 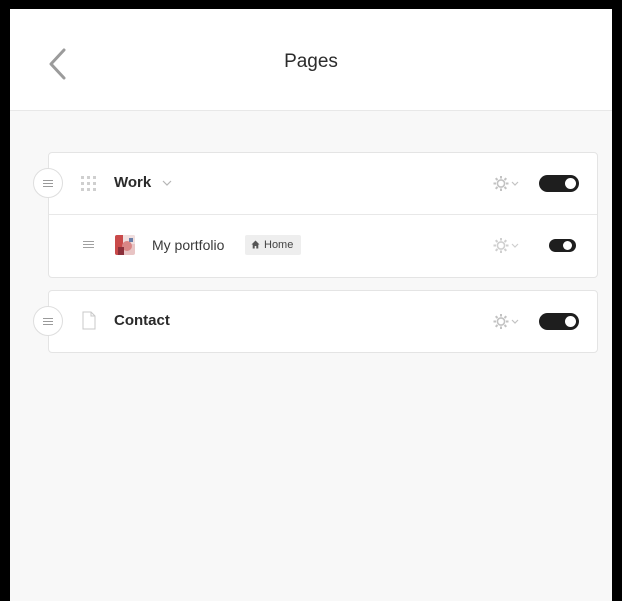 What do you see at coordinates (323, 245) in the screenshot?
I see `page-row-my-portfolio: My portfolio Home` at bounding box center [323, 245].